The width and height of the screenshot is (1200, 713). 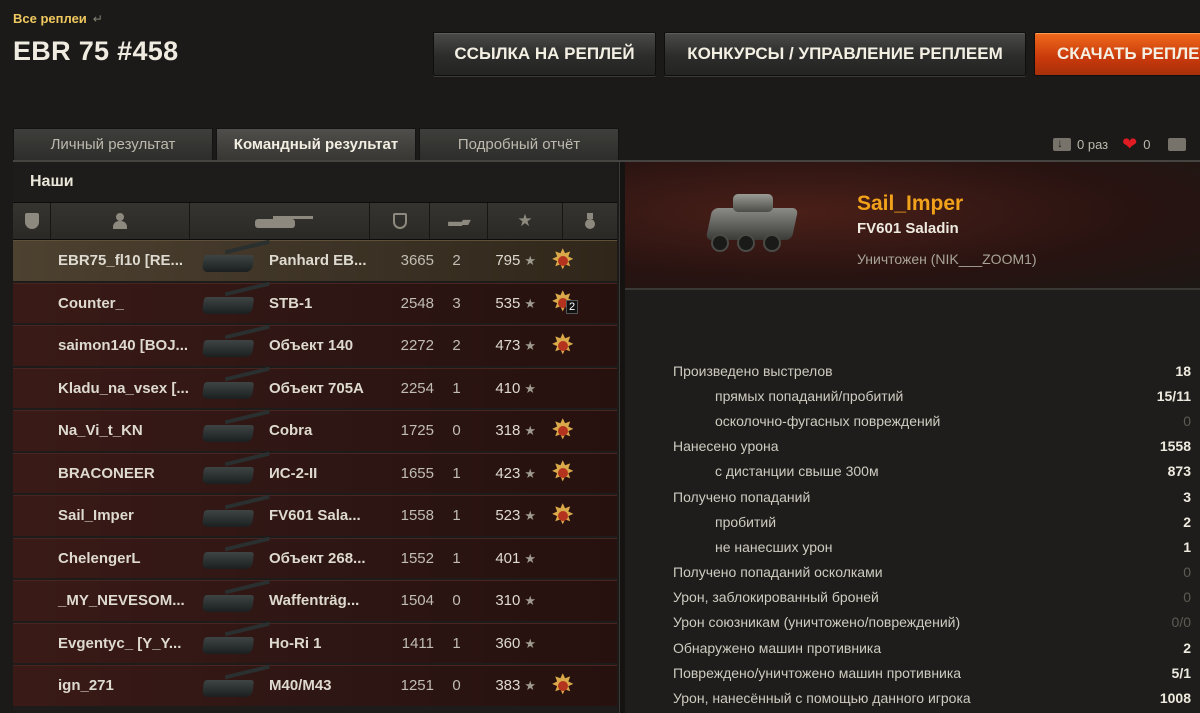 I want to click on stat-value: 0/0, so click(x=1181, y=622).